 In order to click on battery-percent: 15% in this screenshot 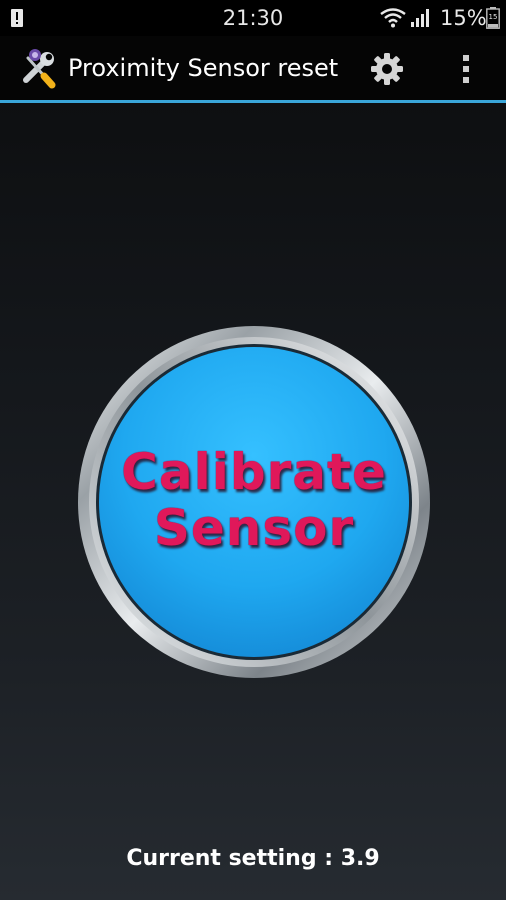, I will do `click(463, 18)`.